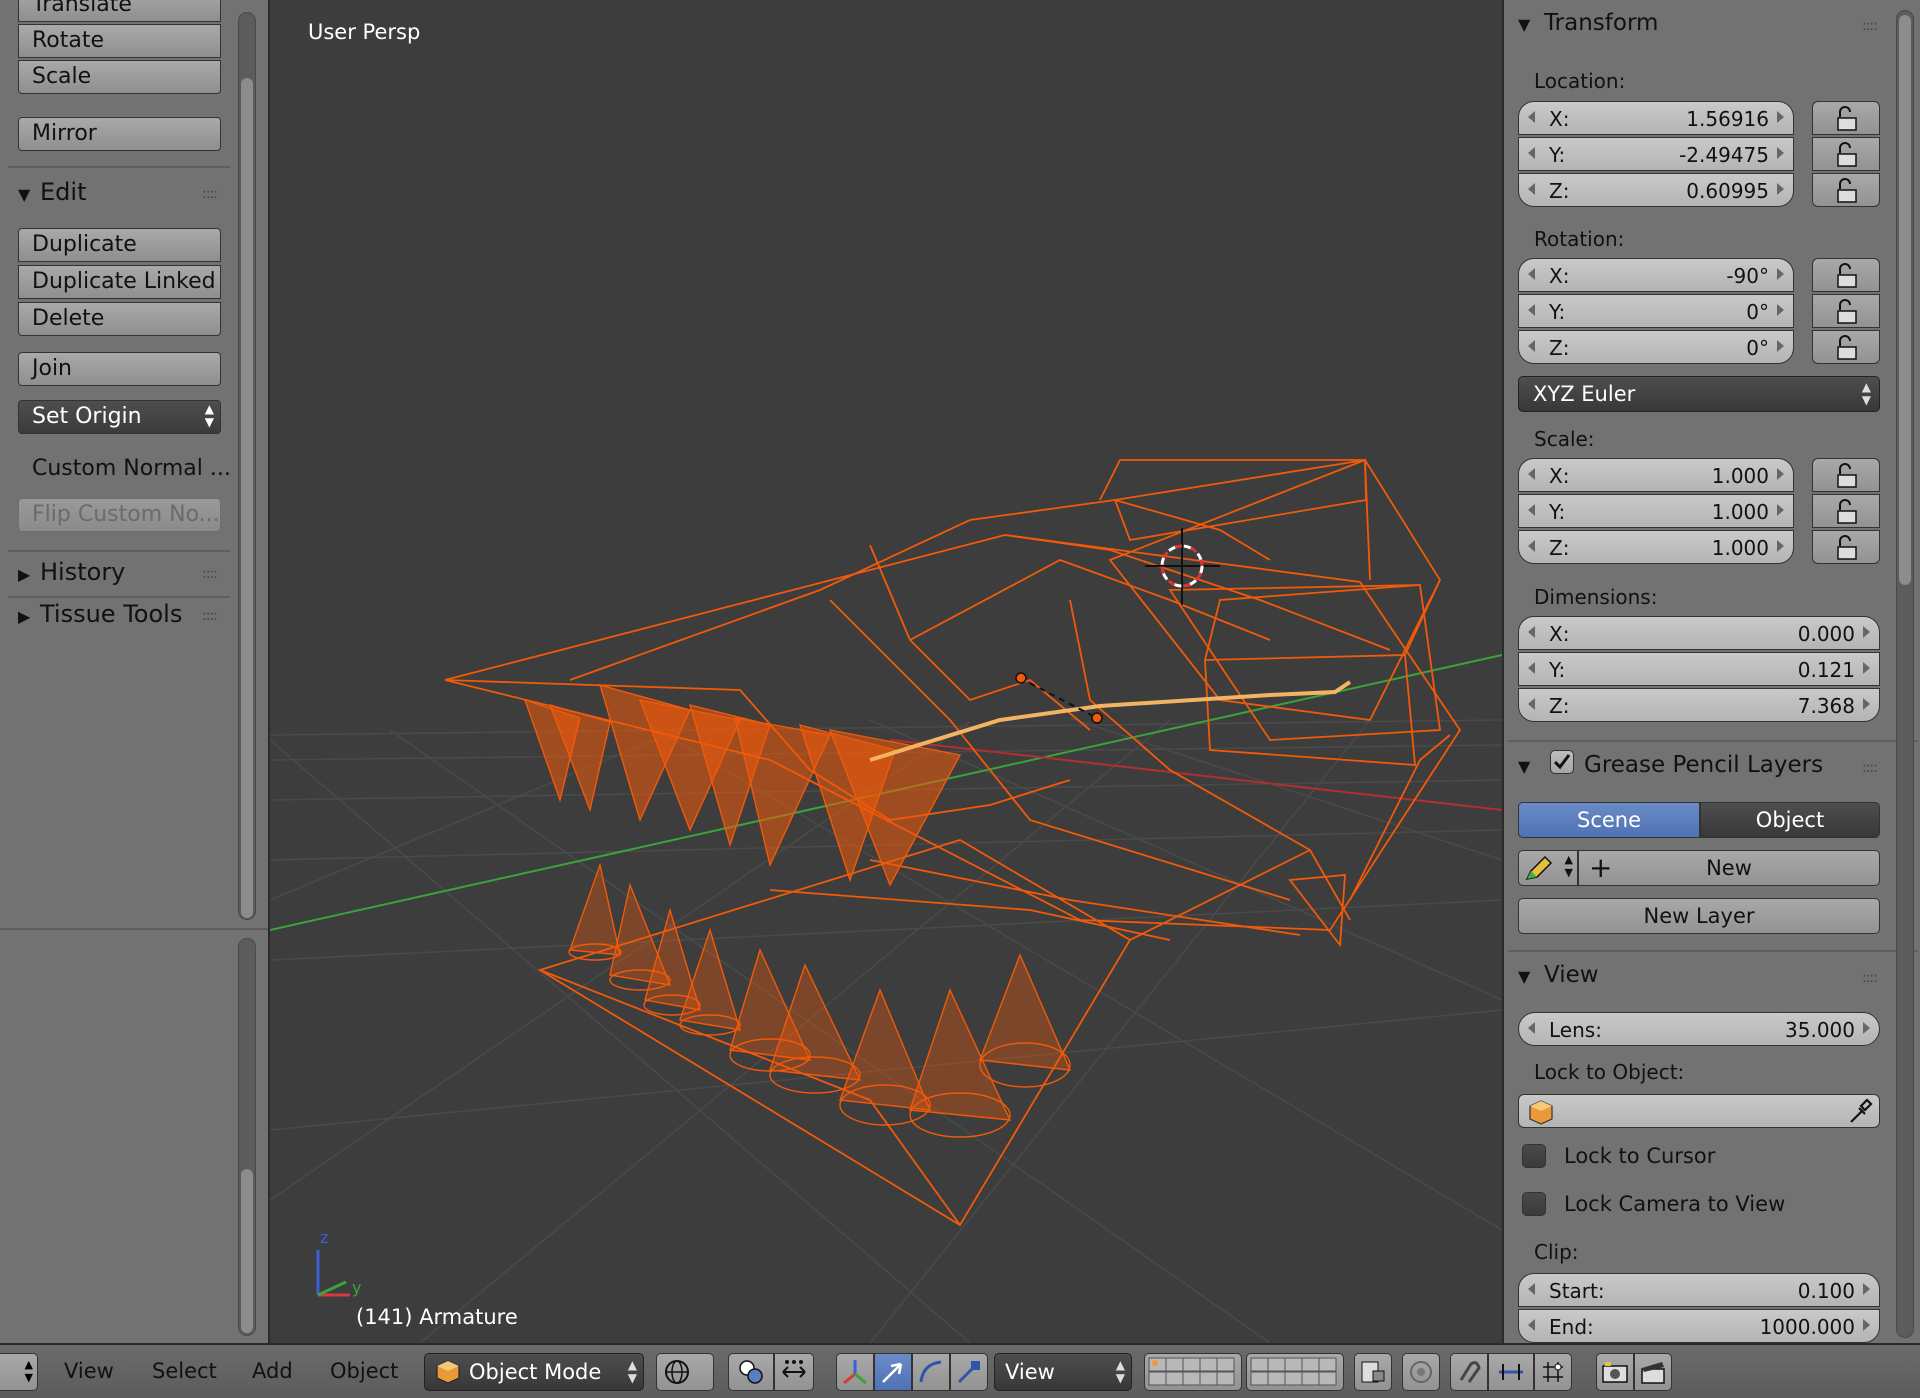 The height and width of the screenshot is (1398, 1920). What do you see at coordinates (119, 369) in the screenshot?
I see `join-button: Join` at bounding box center [119, 369].